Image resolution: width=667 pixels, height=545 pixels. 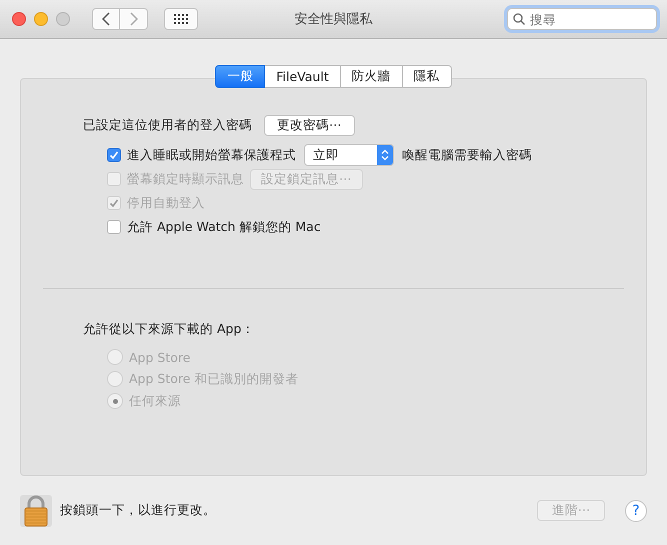 I want to click on minimize-icon, so click(x=41, y=19).